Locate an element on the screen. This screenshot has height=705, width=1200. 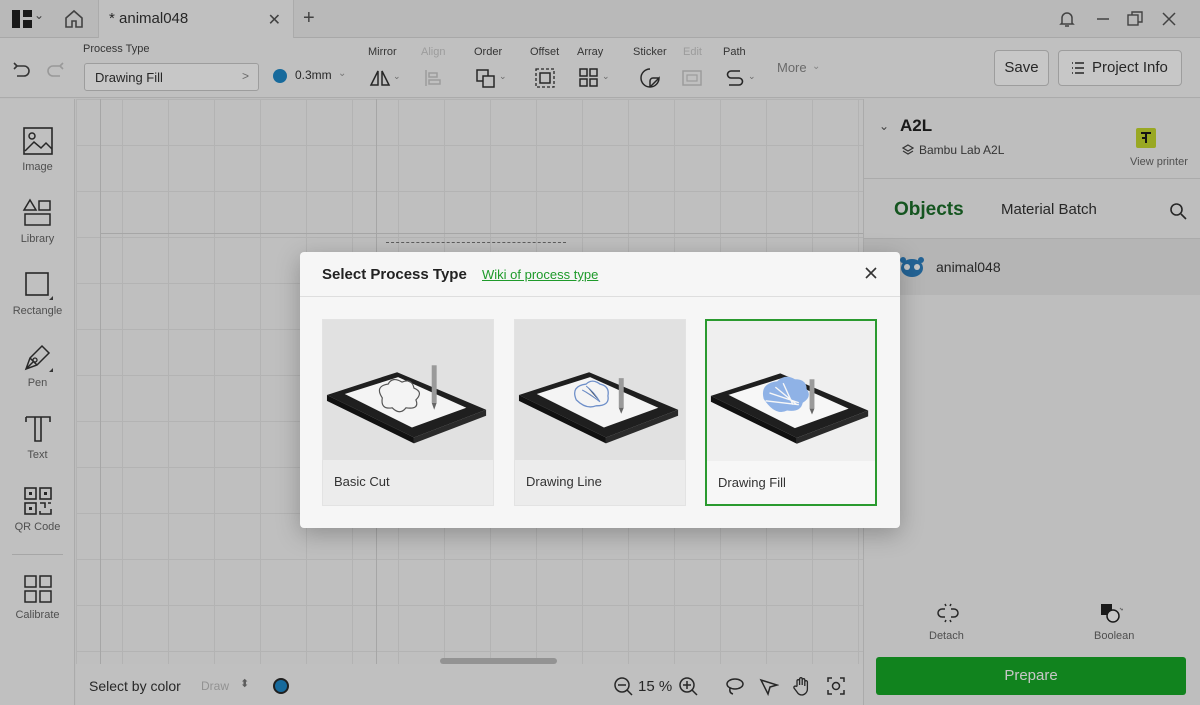
process-option-basic-cut: Basic Cut is located at coordinates (408, 412).